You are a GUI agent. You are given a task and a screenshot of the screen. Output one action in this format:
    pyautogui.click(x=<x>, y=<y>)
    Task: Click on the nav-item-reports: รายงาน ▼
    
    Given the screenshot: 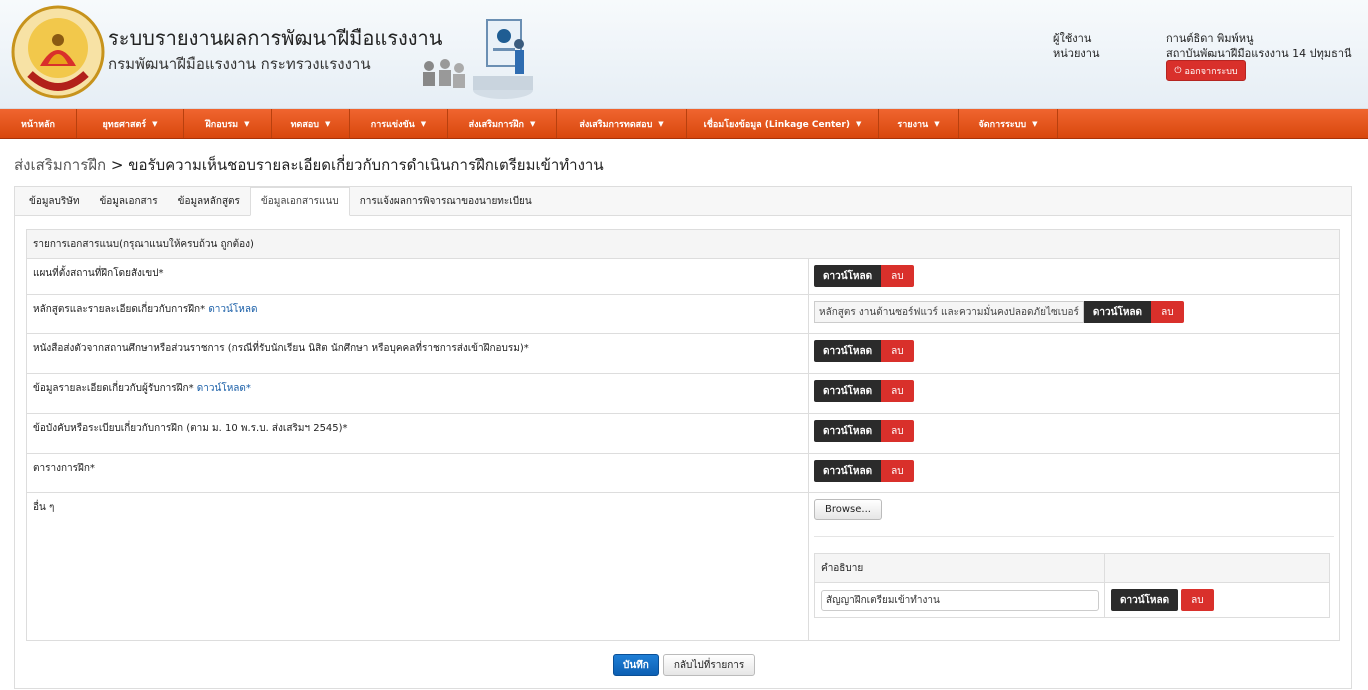 What is the action you would take?
    pyautogui.click(x=919, y=123)
    